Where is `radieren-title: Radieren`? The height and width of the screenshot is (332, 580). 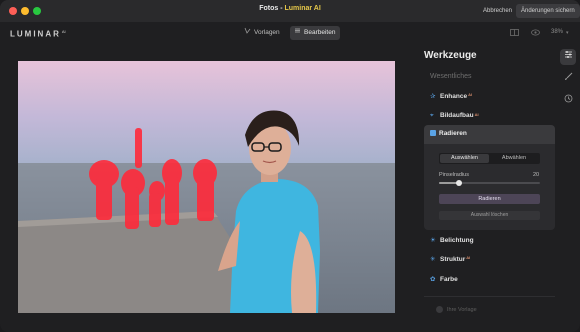 radieren-title: Radieren is located at coordinates (448, 133).